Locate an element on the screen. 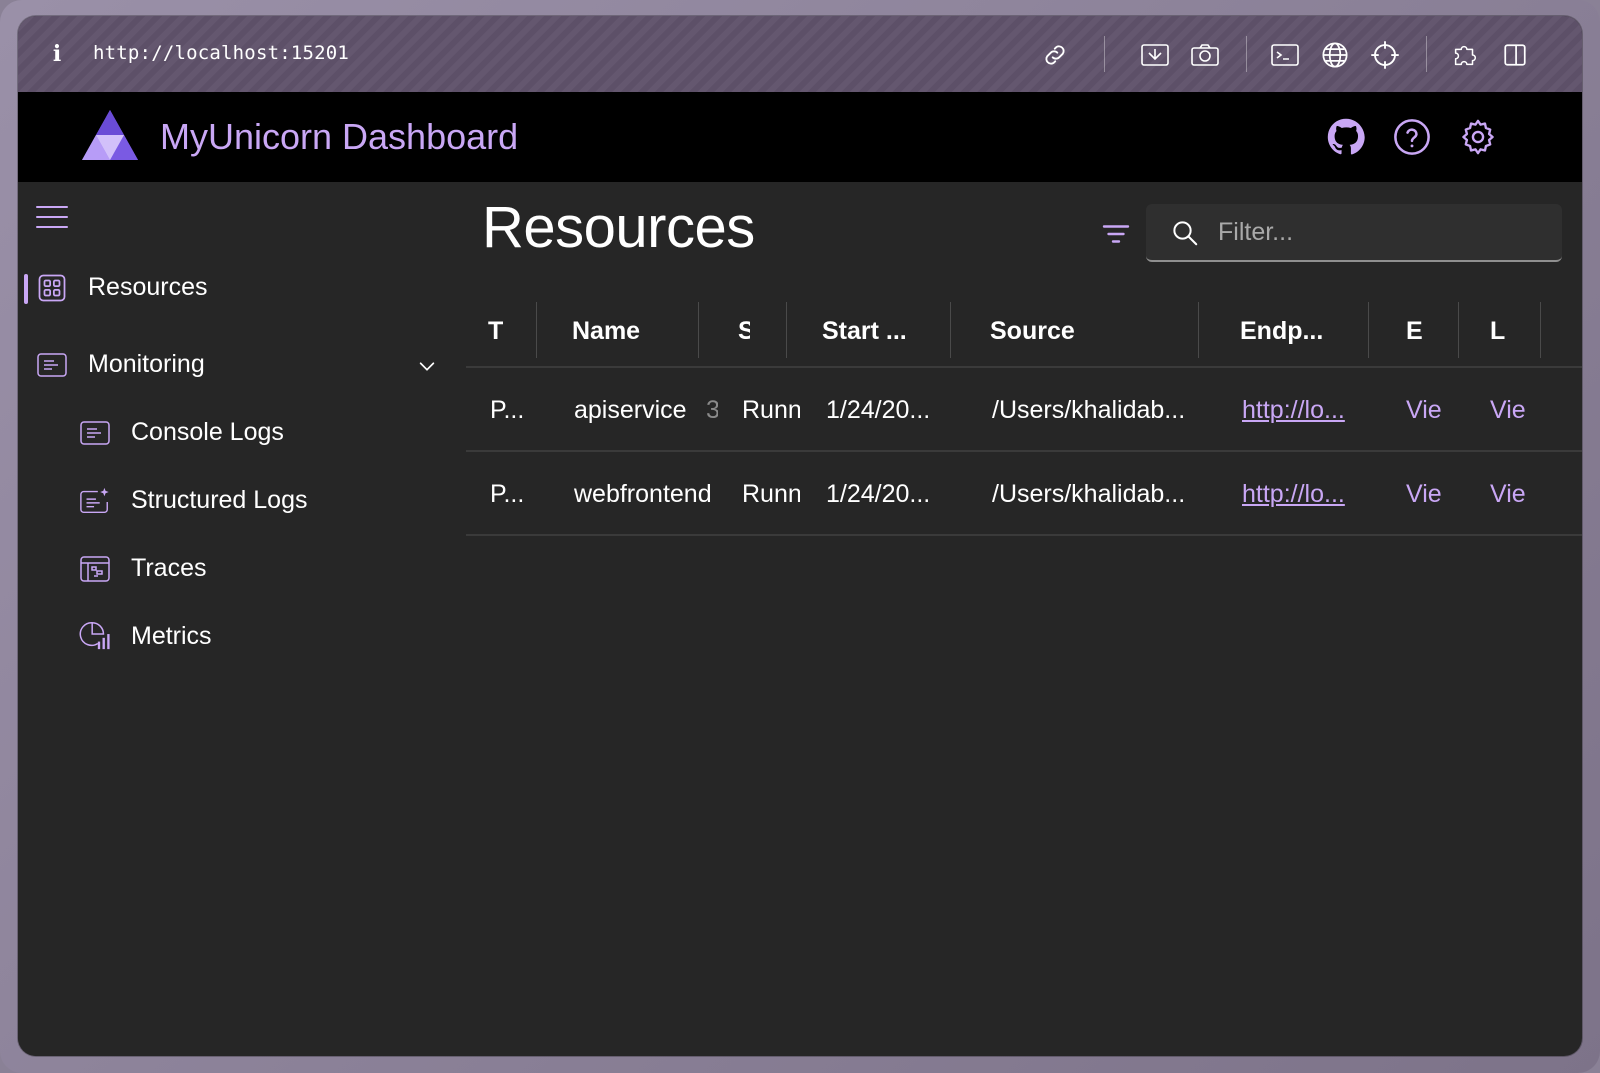 The image size is (1600, 1073). search-box is located at coordinates (1354, 233).